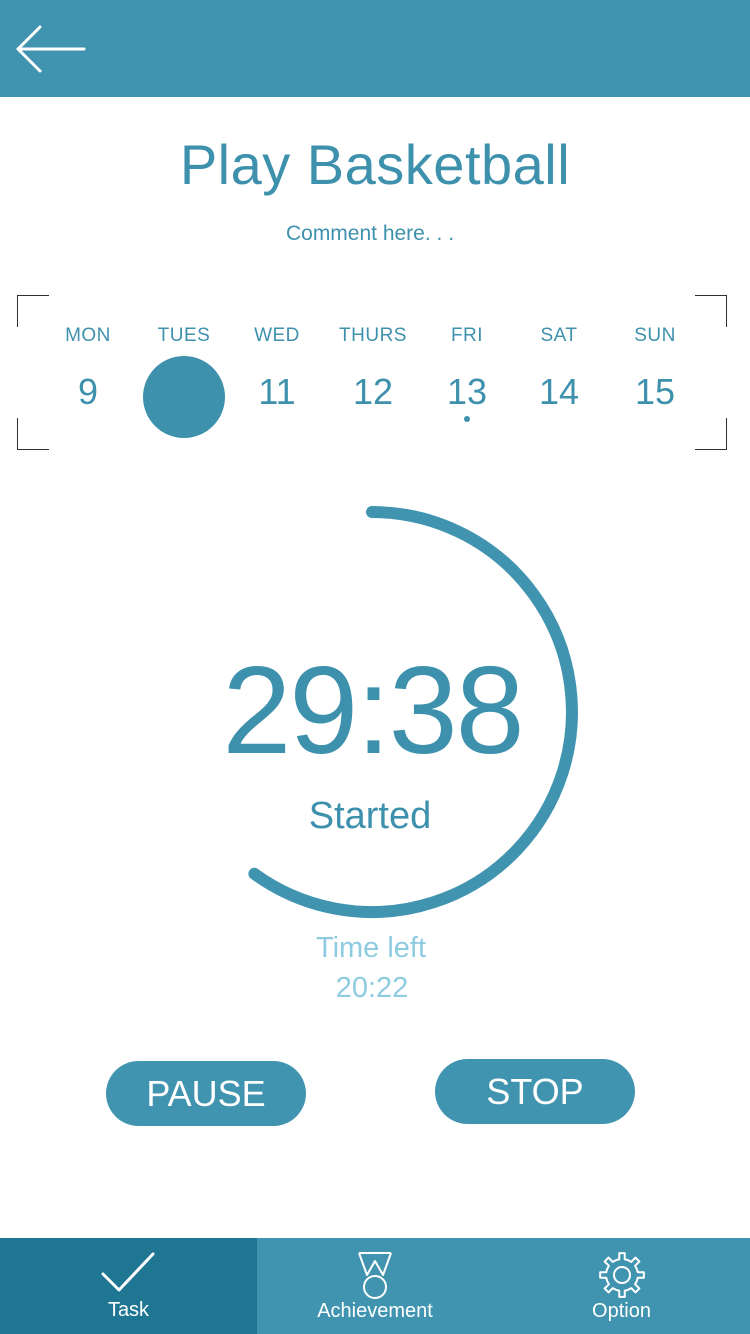  Describe the element at coordinates (375, 1311) in the screenshot. I see `tab-label: Achievement` at that location.